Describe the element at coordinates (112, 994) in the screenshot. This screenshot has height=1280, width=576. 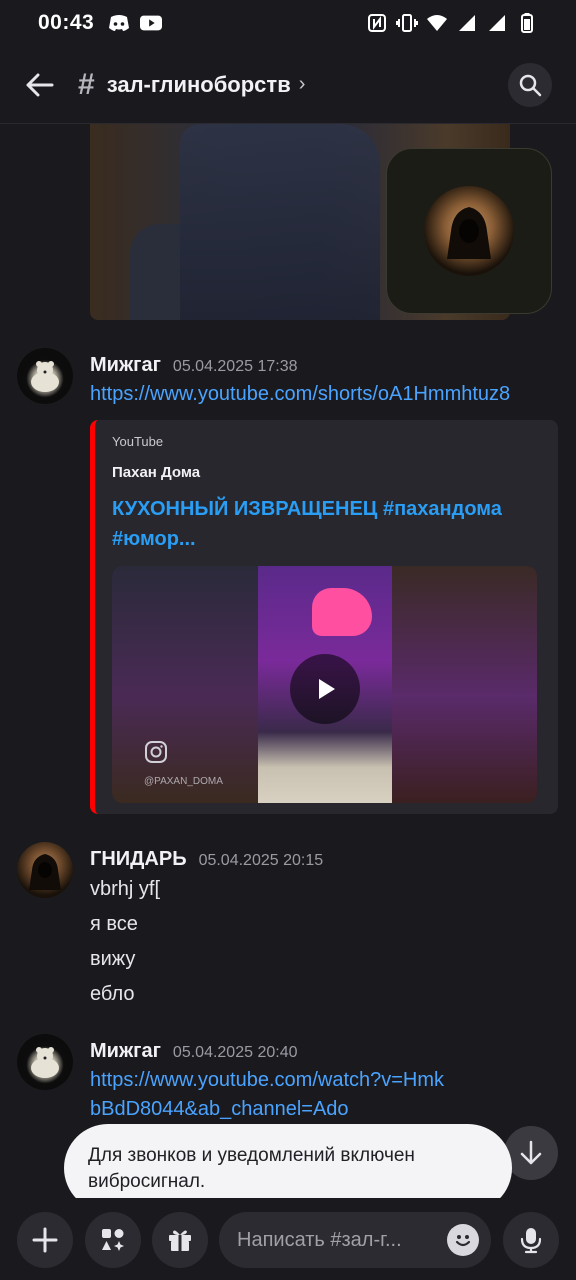
I see `message-text: ебло` at that location.